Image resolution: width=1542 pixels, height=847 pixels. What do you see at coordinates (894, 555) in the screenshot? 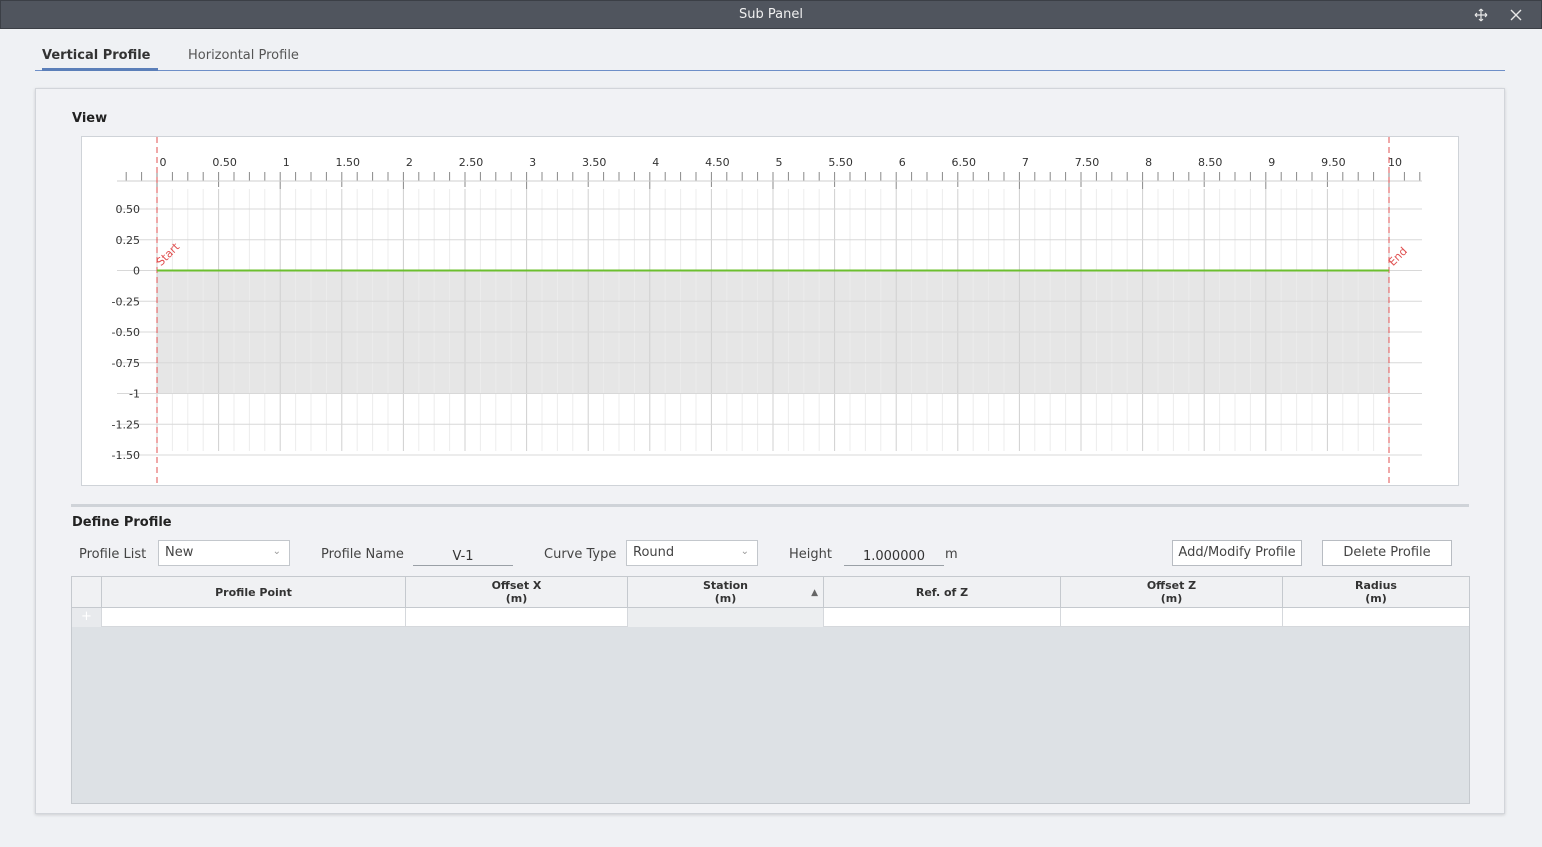
I see `height-input` at bounding box center [894, 555].